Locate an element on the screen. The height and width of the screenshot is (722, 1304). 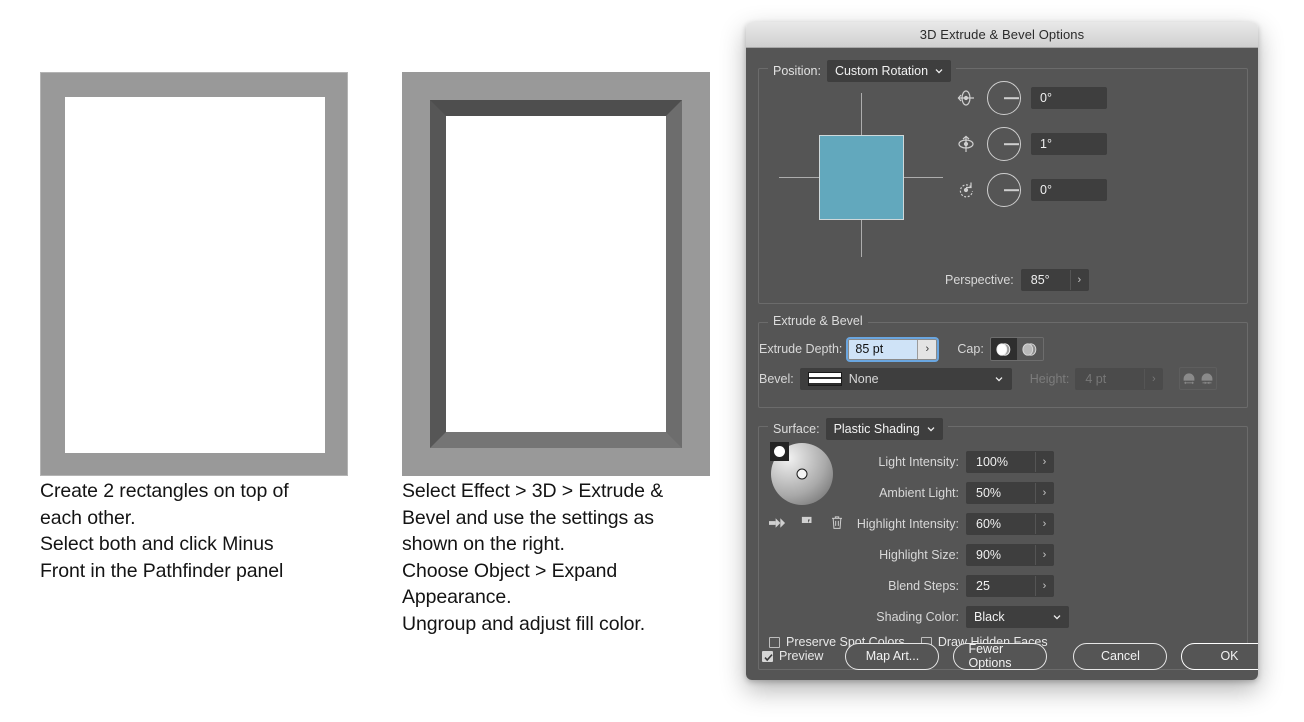
sphere-center-handle is located at coordinates (802, 474).